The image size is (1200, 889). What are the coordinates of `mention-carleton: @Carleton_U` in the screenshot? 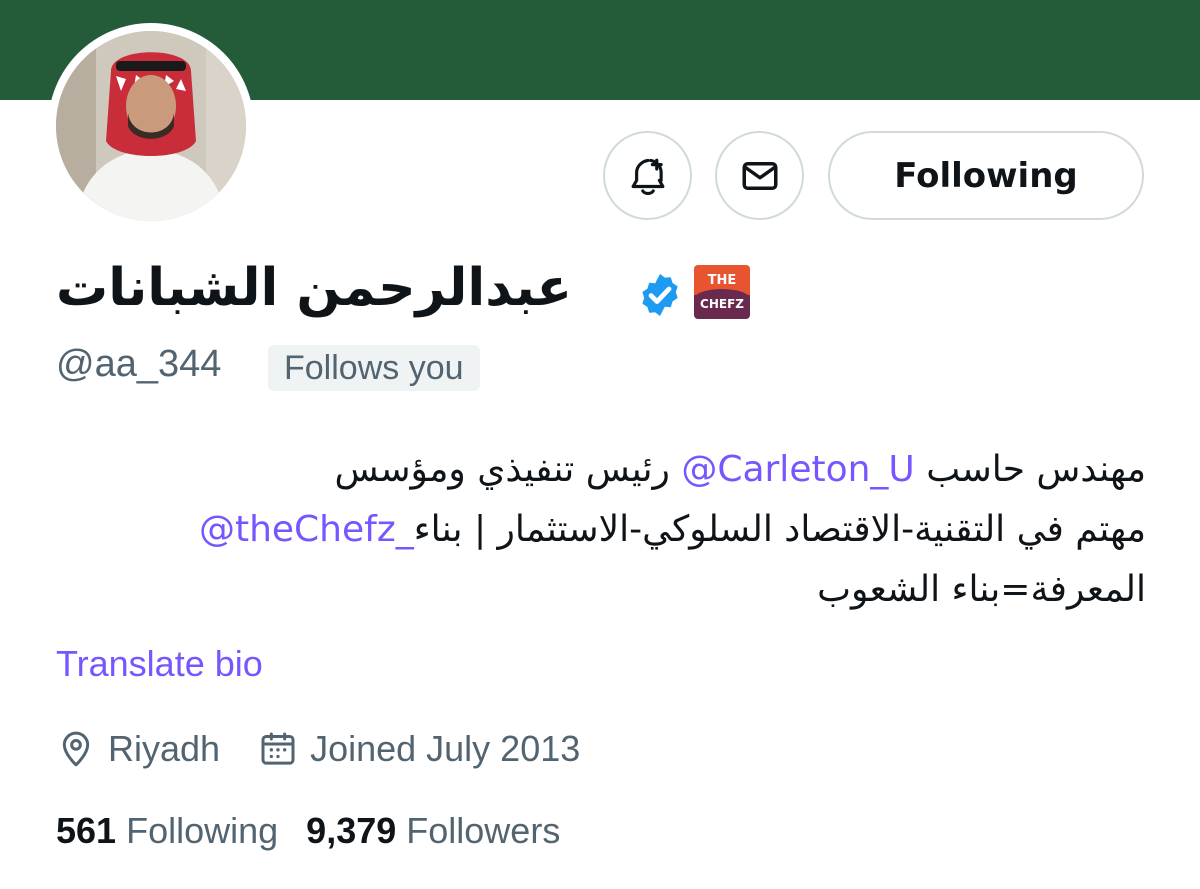 It's located at (797, 469).